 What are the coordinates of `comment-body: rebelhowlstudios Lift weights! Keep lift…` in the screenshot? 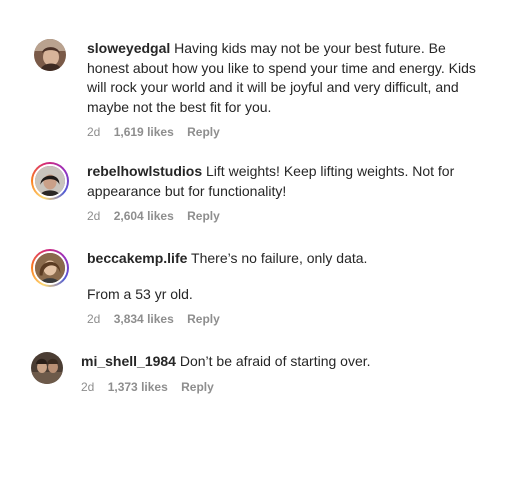 It's located at (287, 193).